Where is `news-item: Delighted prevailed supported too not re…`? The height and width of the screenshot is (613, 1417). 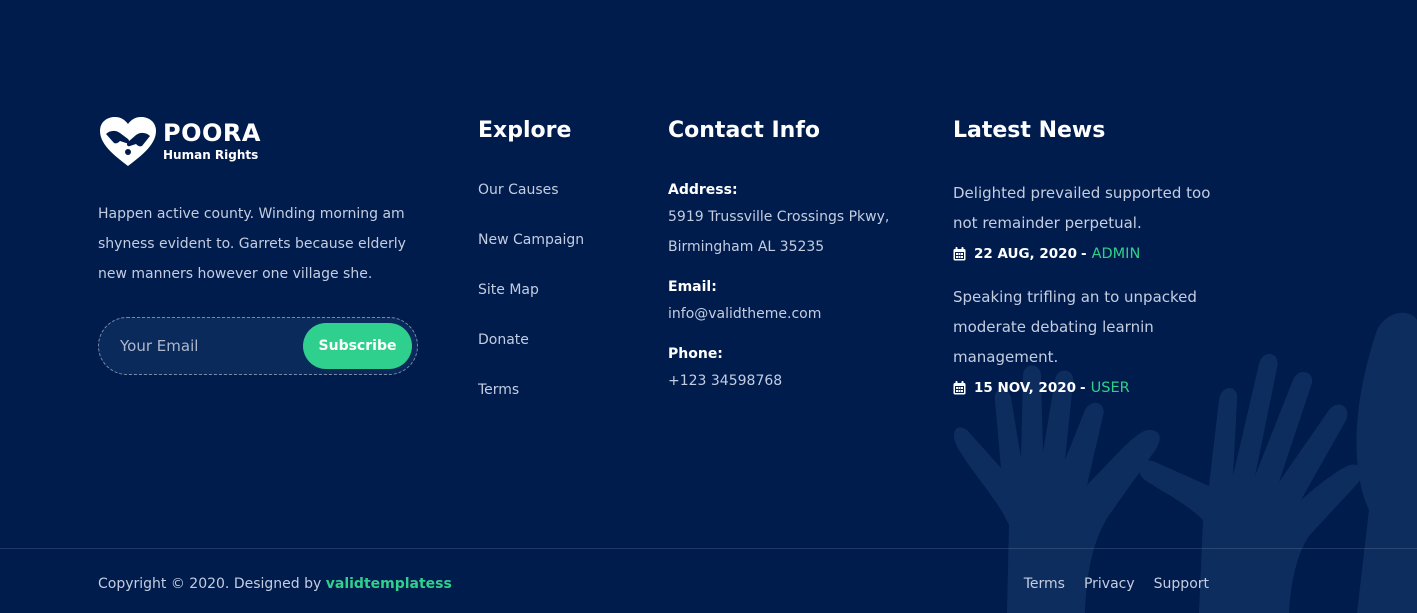
news-item: Delighted prevailed supported too not re… is located at coordinates (1088, 221).